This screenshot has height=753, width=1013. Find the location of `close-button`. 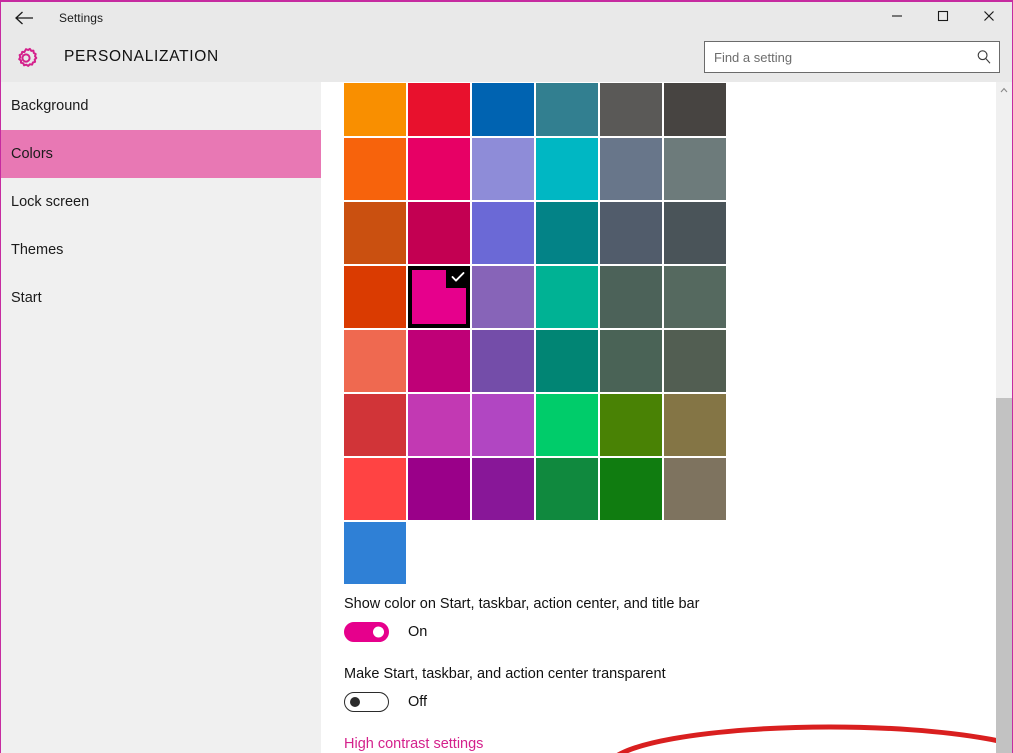

close-button is located at coordinates (989, 18).